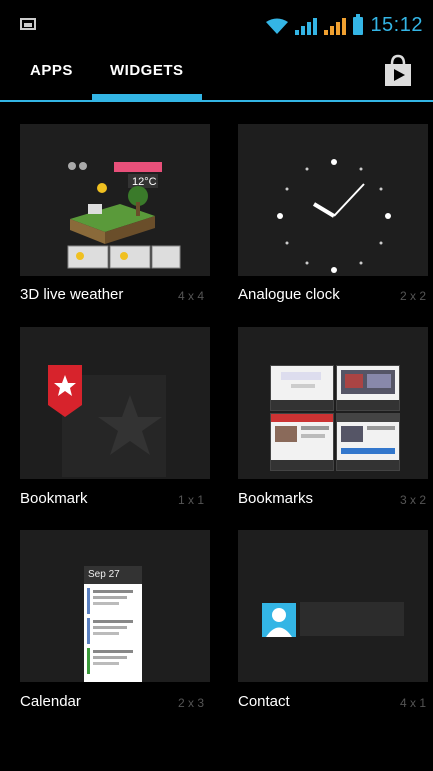 This screenshot has width=433, height=771. Describe the element at coordinates (28, 24) in the screenshot. I see `notification-image-icon` at that location.